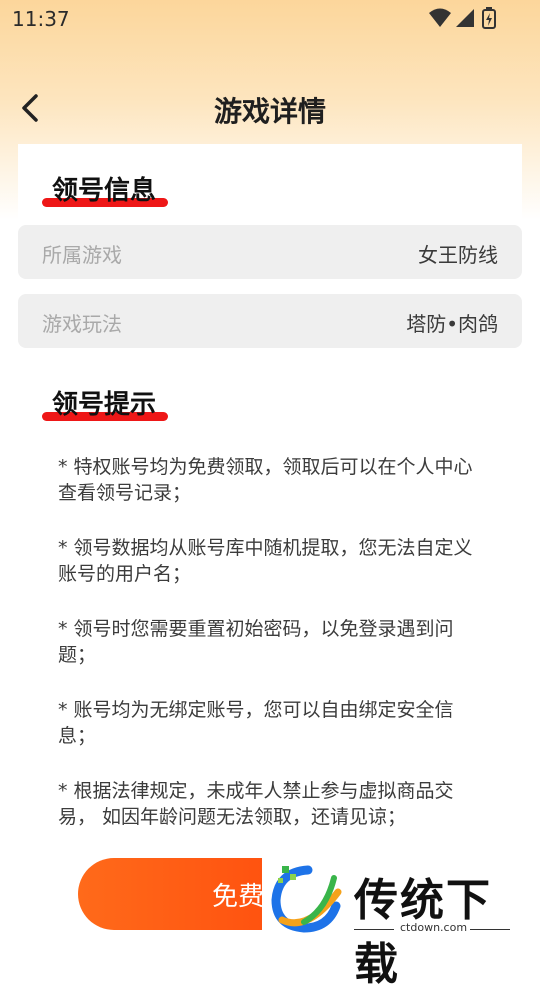 This screenshot has width=540, height=992. Describe the element at coordinates (458, 255) in the screenshot. I see `row-value: 女王防线` at that location.